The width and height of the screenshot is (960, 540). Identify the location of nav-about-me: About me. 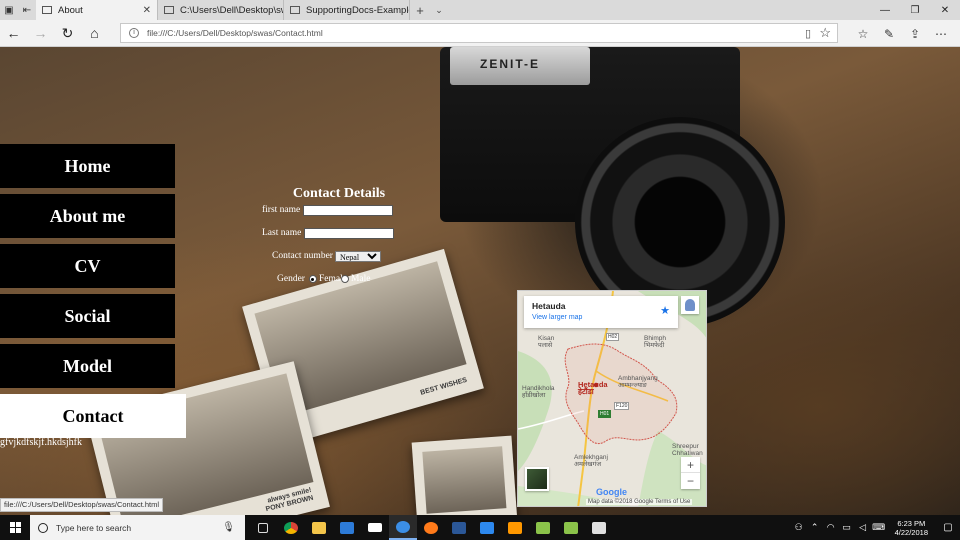
(87, 216).